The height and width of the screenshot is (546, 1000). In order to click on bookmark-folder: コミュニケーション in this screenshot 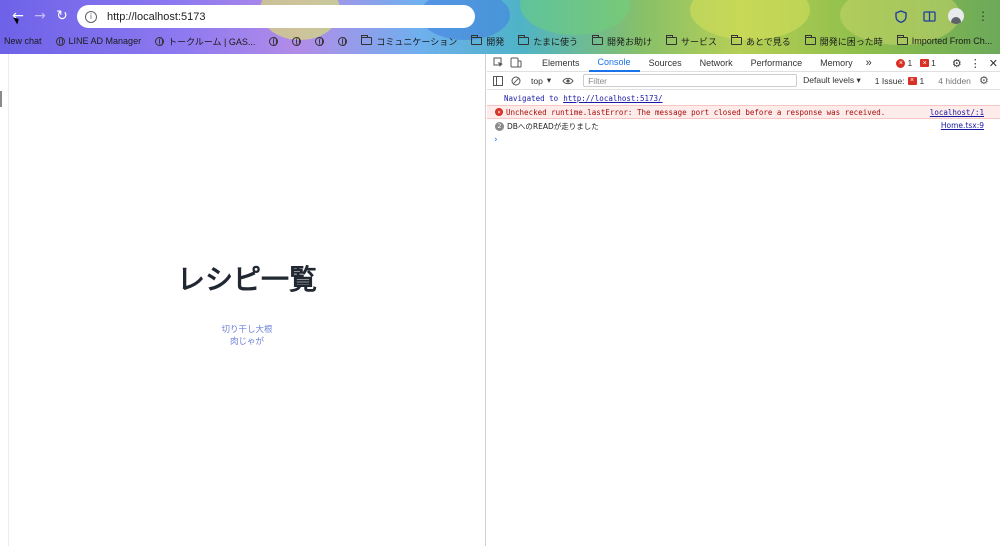, I will do `click(409, 41)`.